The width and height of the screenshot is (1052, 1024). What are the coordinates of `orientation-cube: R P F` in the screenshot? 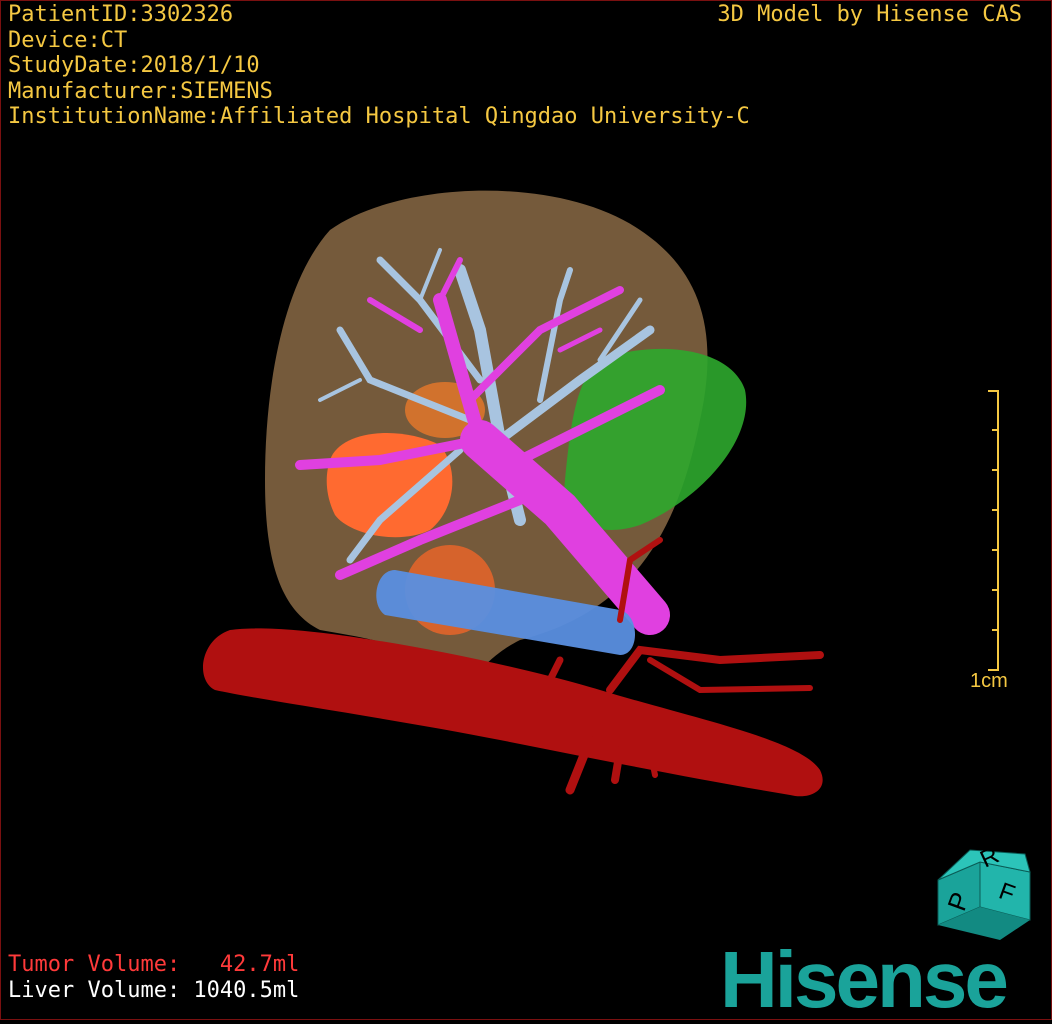 It's located at (985, 892).